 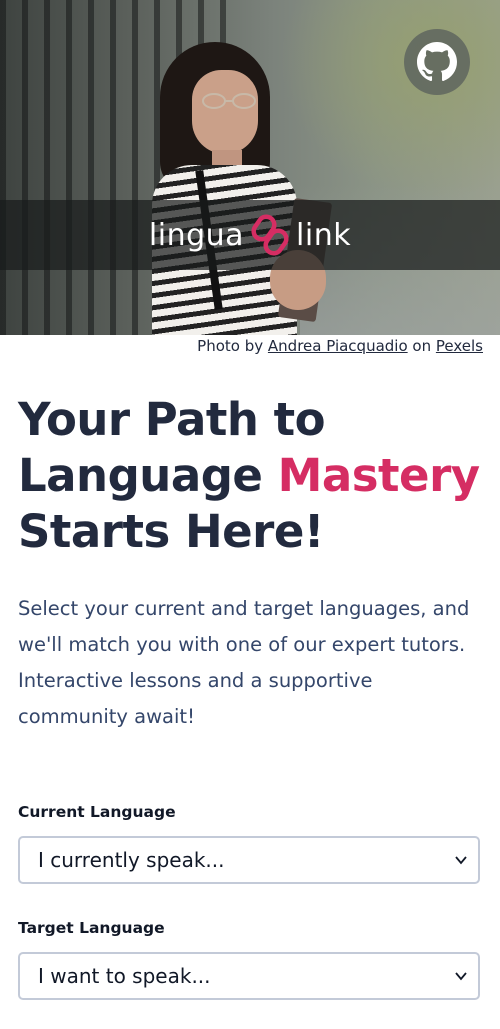 What do you see at coordinates (324, 235) in the screenshot?
I see `brand-name-right: link` at bounding box center [324, 235].